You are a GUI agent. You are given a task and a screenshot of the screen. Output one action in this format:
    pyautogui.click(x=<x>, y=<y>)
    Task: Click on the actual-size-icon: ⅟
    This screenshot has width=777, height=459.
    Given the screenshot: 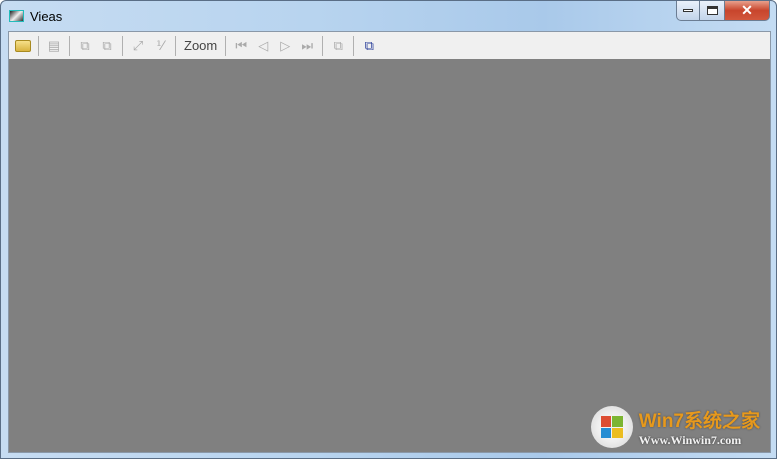 What is the action you would take?
    pyautogui.click(x=160, y=45)
    